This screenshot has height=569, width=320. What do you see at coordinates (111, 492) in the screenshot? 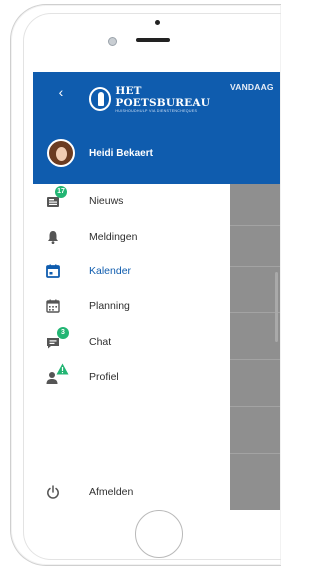
I see `menu-label-afmelden: Afmelden` at bounding box center [111, 492].